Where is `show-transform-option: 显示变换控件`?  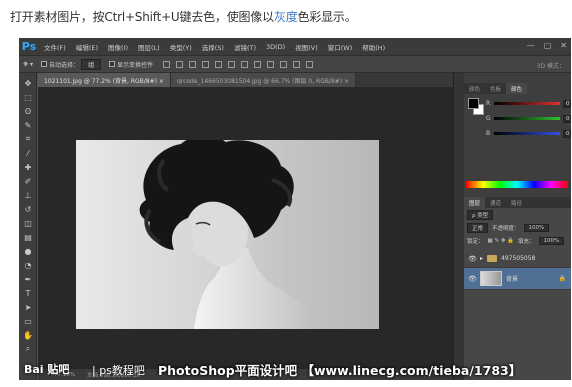
show-transform-option: 显示变换控件 is located at coordinates (131, 64).